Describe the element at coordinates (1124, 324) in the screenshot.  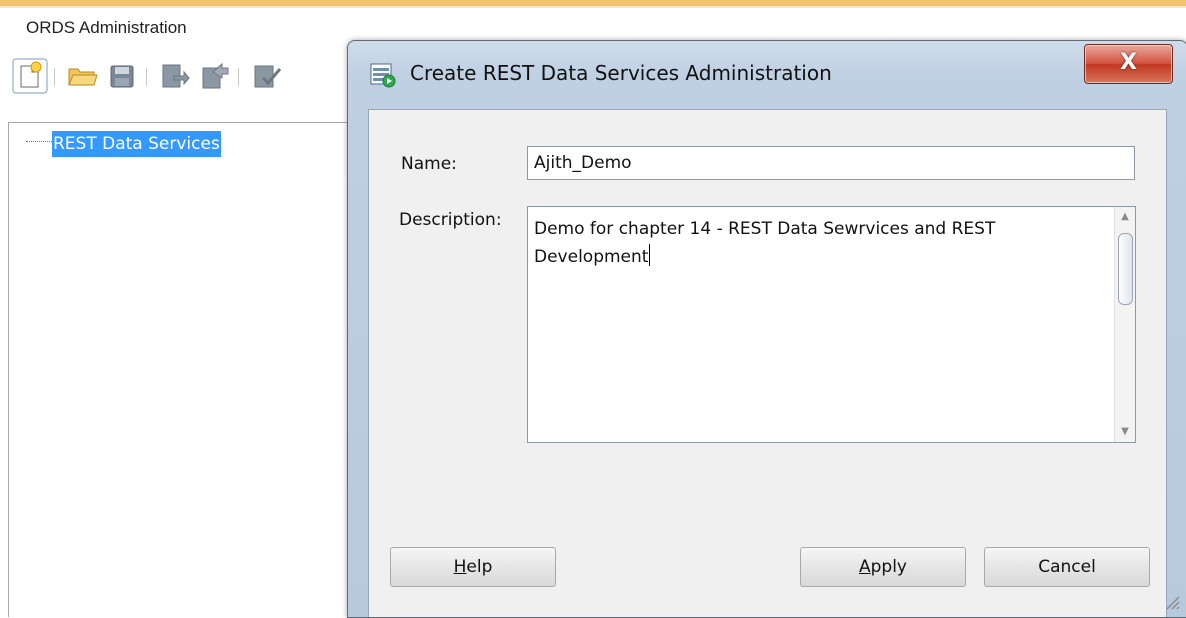
I see `vertical-scrollbar: ▲ ▼` at that location.